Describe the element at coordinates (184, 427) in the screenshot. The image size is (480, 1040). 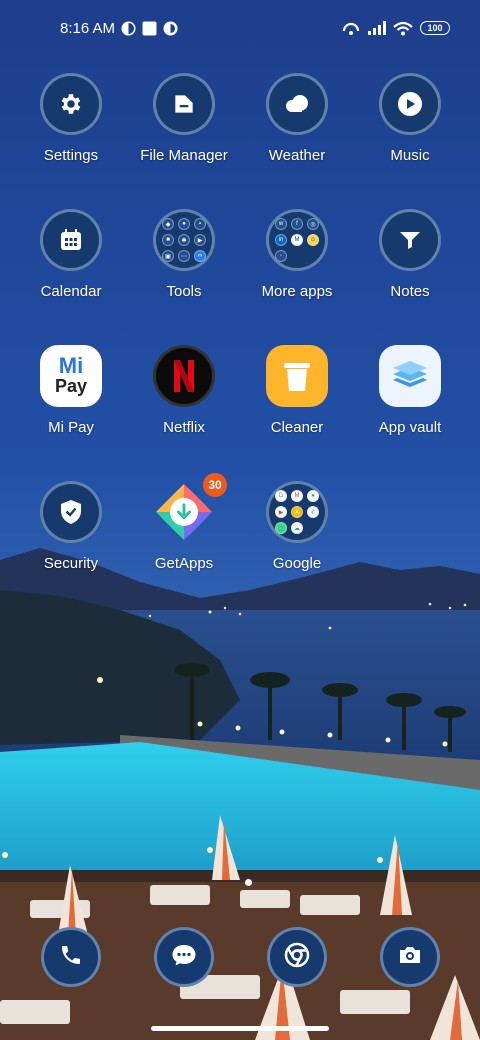
I see `app-label: Netflix` at that location.